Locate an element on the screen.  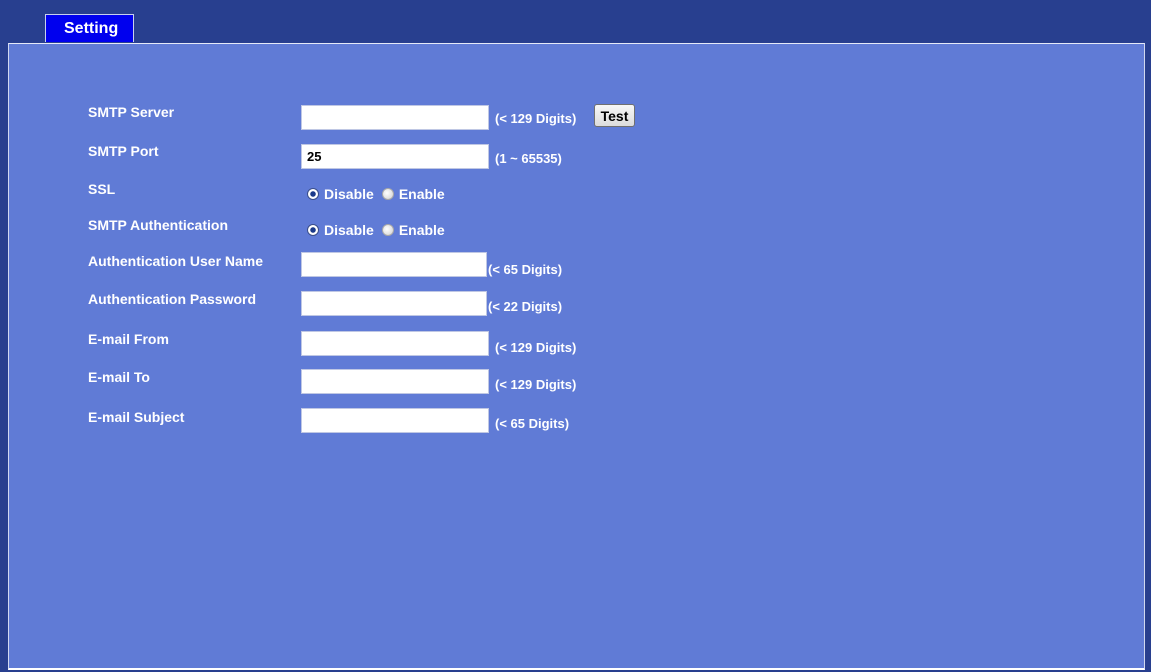
smtp-server-hint: (< 129 Digits) is located at coordinates (536, 118).